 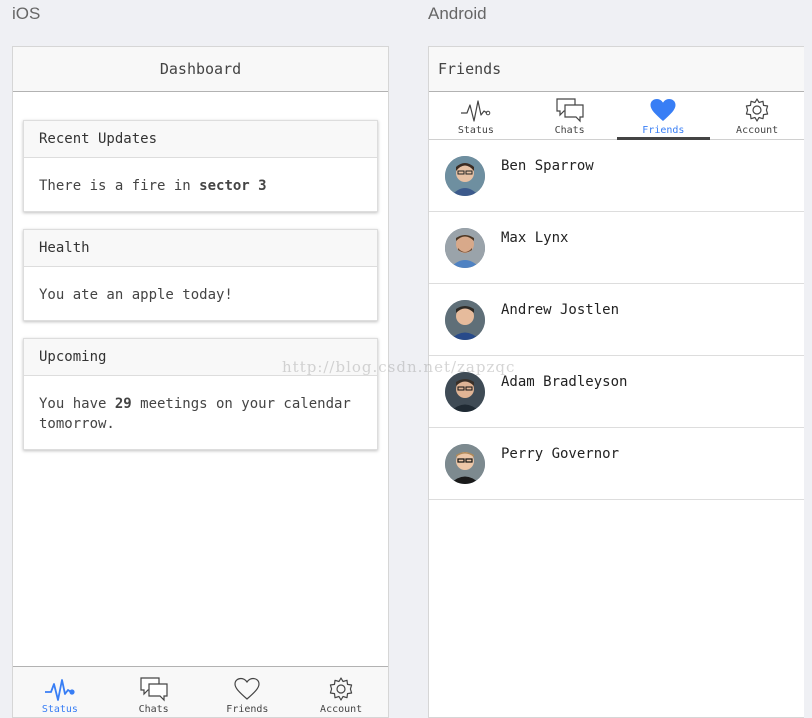 What do you see at coordinates (535, 238) in the screenshot?
I see `friend-name: Max Lynx` at bounding box center [535, 238].